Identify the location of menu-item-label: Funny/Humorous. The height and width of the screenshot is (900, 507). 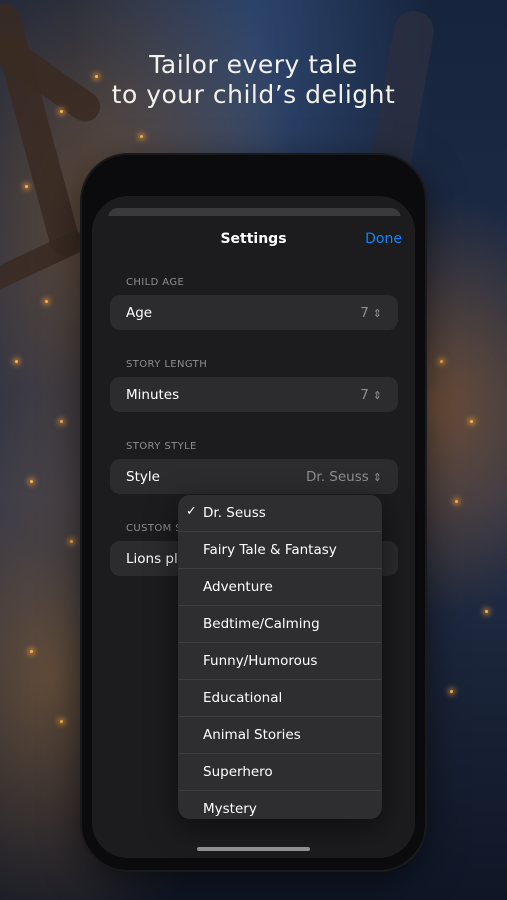
(260, 661).